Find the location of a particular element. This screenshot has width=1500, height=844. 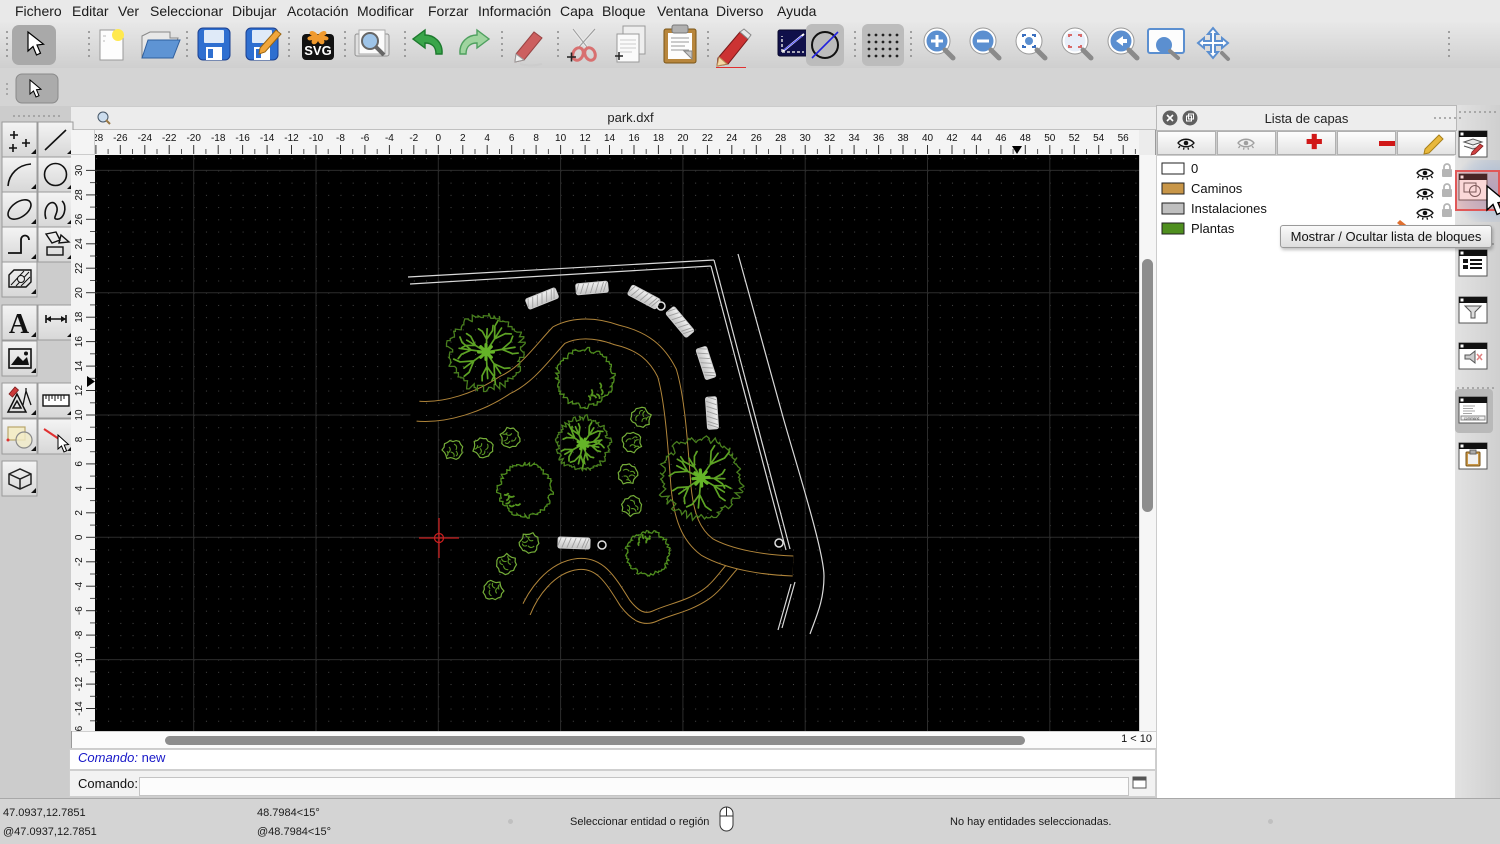

svg-text: -16 is located at coordinates (242, 138).